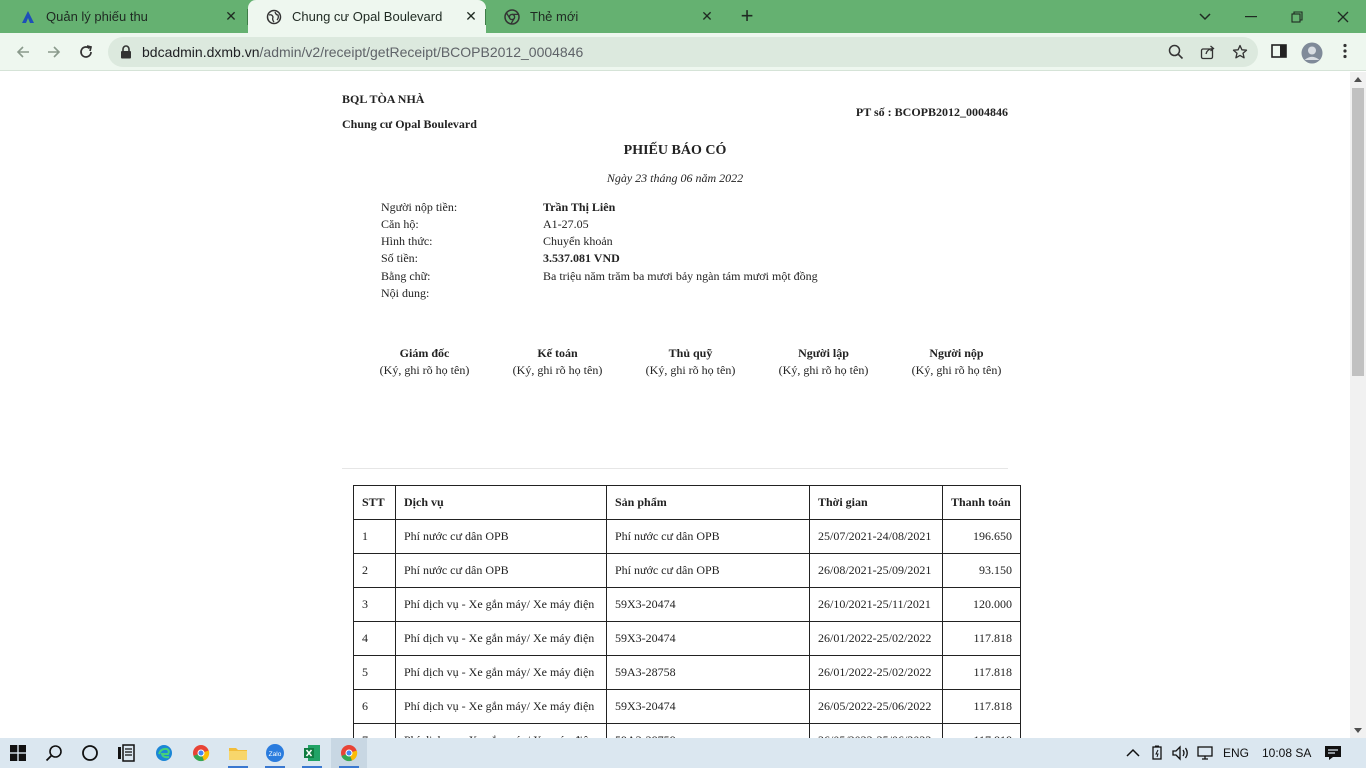  Describe the element at coordinates (675, 468) in the screenshot. I see `divider` at that location.